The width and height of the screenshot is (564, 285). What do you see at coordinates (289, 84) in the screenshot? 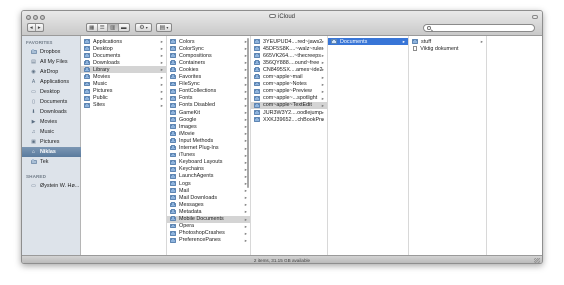
I see `list-item: com~apple~Notes ▸` at bounding box center [289, 84].